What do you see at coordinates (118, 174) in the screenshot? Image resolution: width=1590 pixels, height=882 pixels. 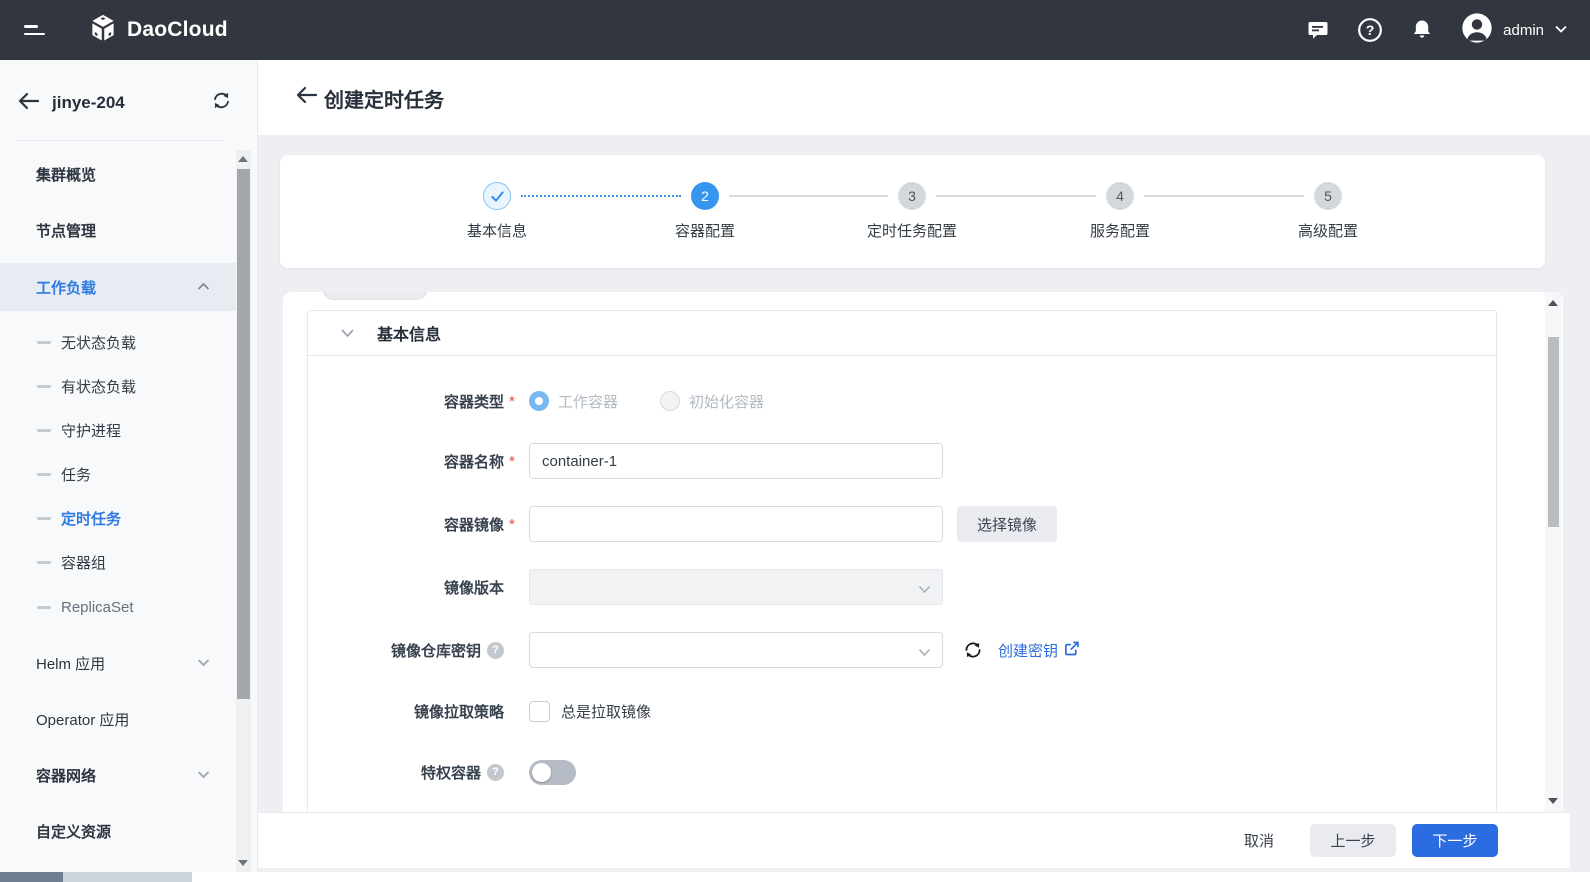 I see `sidebar-item-cluster-overview: 集群概览` at bounding box center [118, 174].